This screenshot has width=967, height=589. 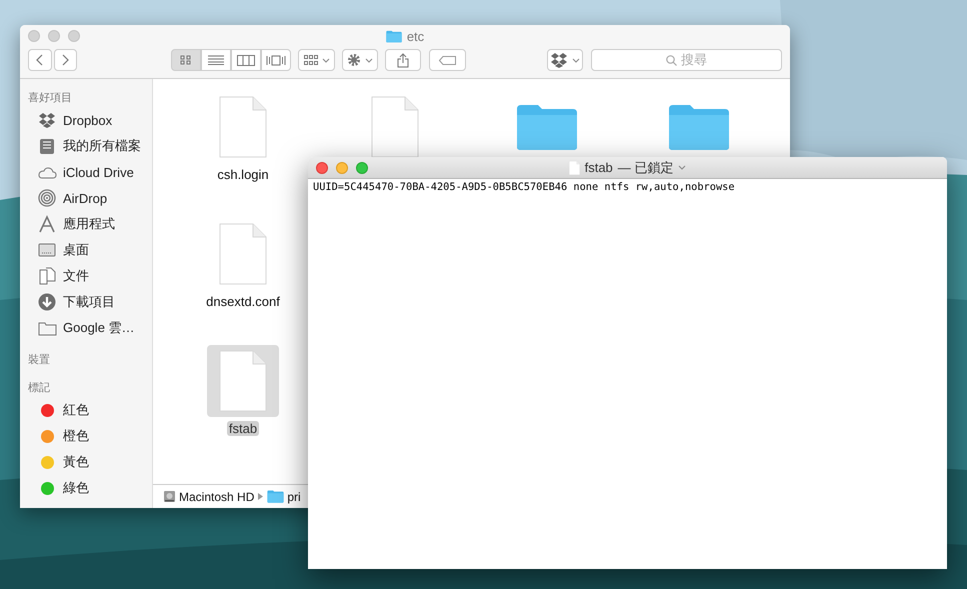 I want to click on cover-flow-icon, so click(x=276, y=60).